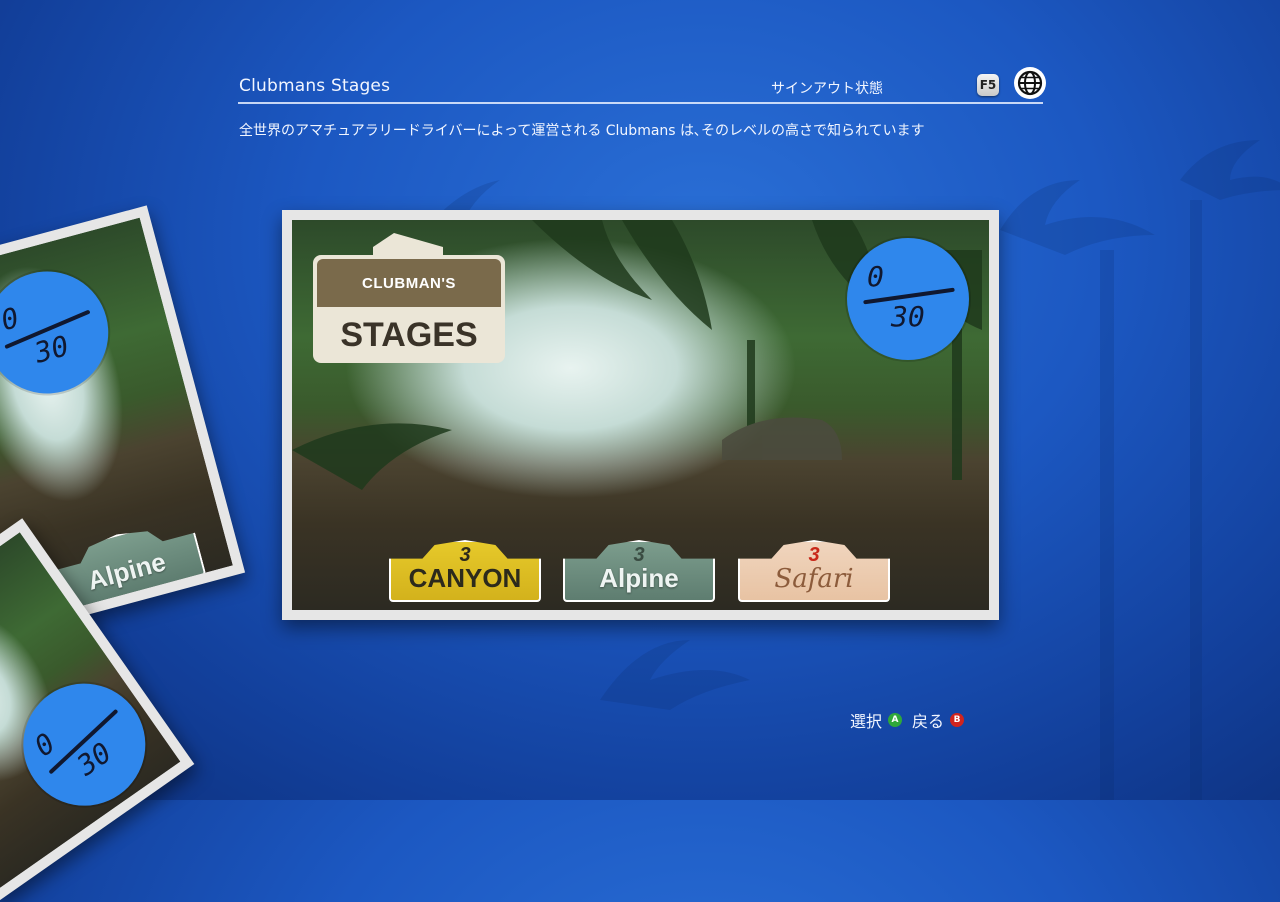  What do you see at coordinates (409, 283) in the screenshot?
I see `logo-top-text: CLUBMAN'S` at bounding box center [409, 283].